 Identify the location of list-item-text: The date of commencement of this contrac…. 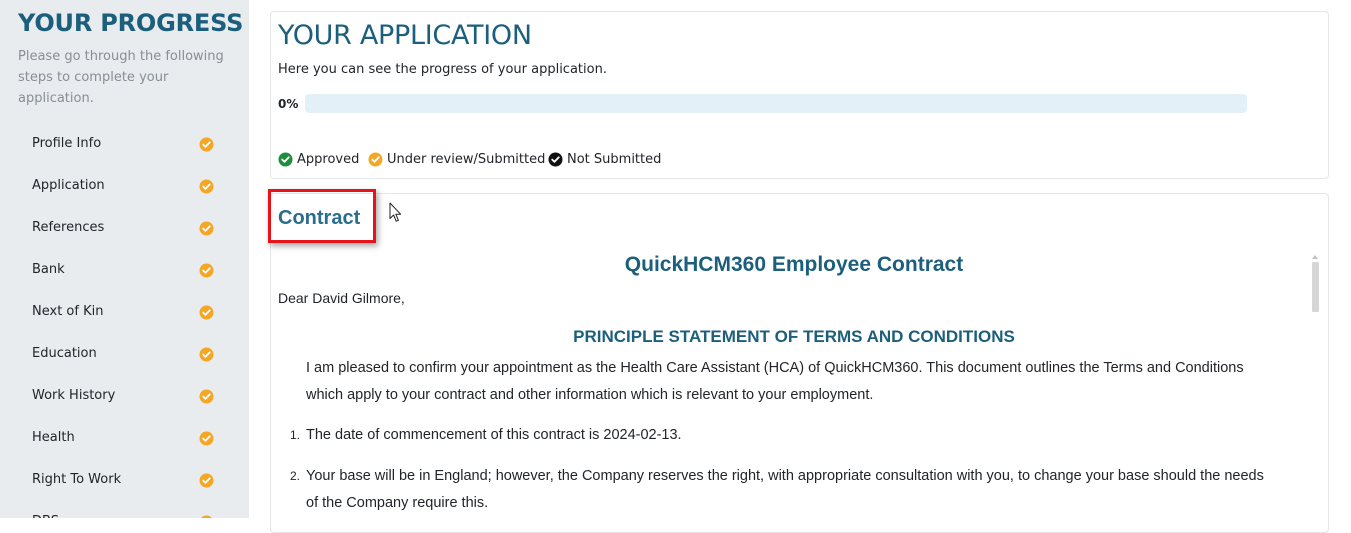
(494, 435).